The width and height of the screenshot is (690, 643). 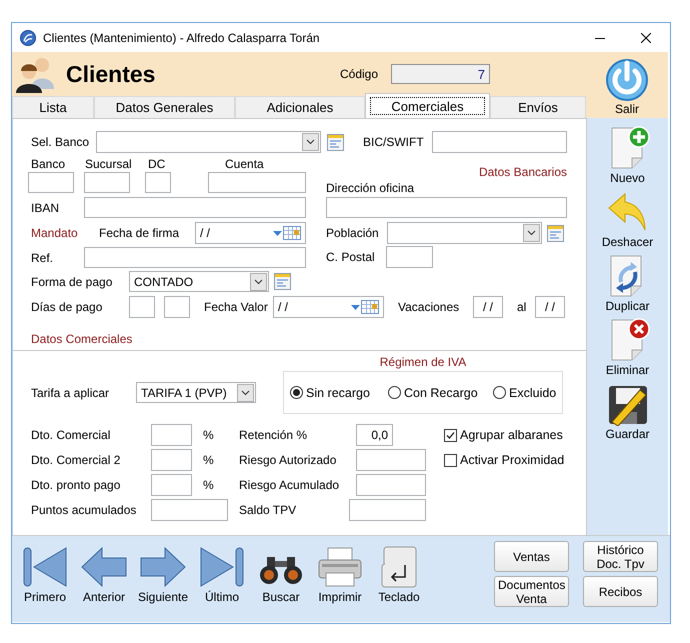 I want to click on combo-box: TARIFA 1 (PVP), so click(x=196, y=392).